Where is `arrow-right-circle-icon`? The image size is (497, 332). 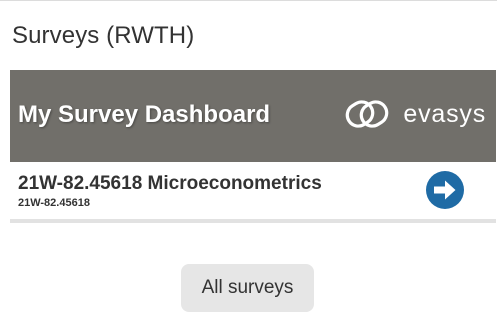
arrow-right-circle-icon is located at coordinates (445, 190).